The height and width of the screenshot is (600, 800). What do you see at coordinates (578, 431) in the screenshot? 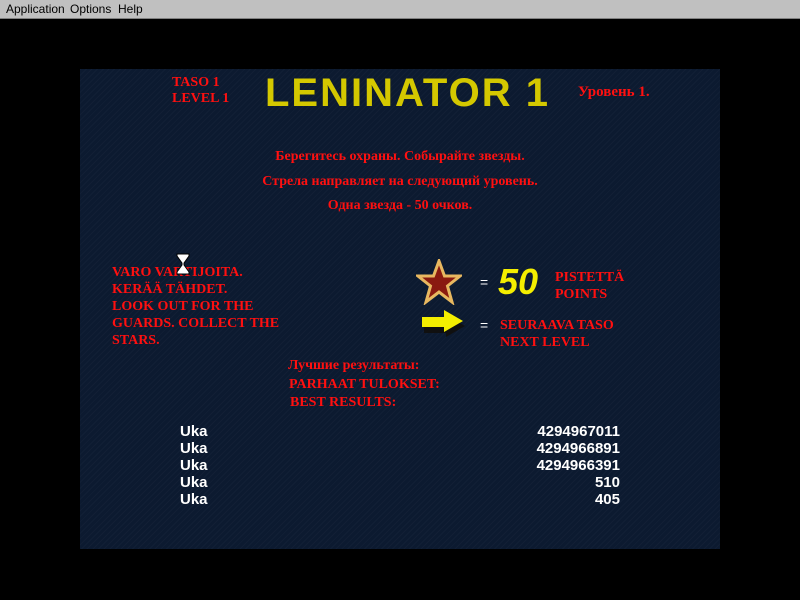
I see `score-value: 4294967011` at bounding box center [578, 431].